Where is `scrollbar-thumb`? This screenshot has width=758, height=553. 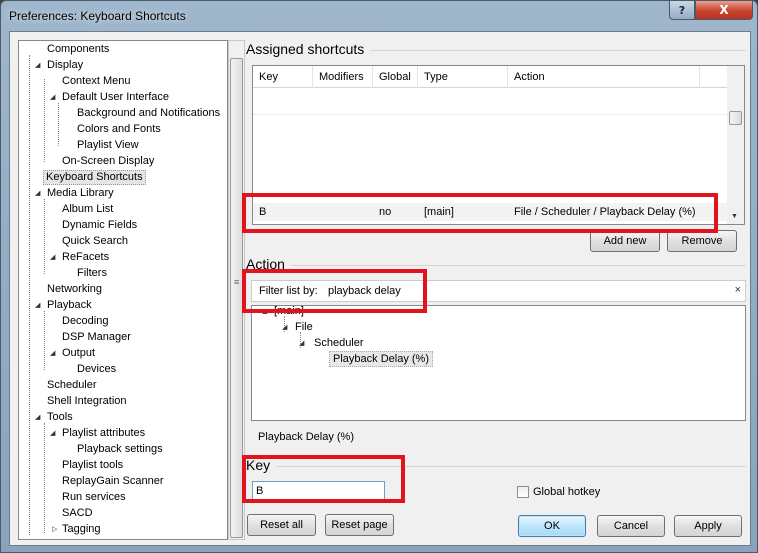 scrollbar-thumb is located at coordinates (735, 118).